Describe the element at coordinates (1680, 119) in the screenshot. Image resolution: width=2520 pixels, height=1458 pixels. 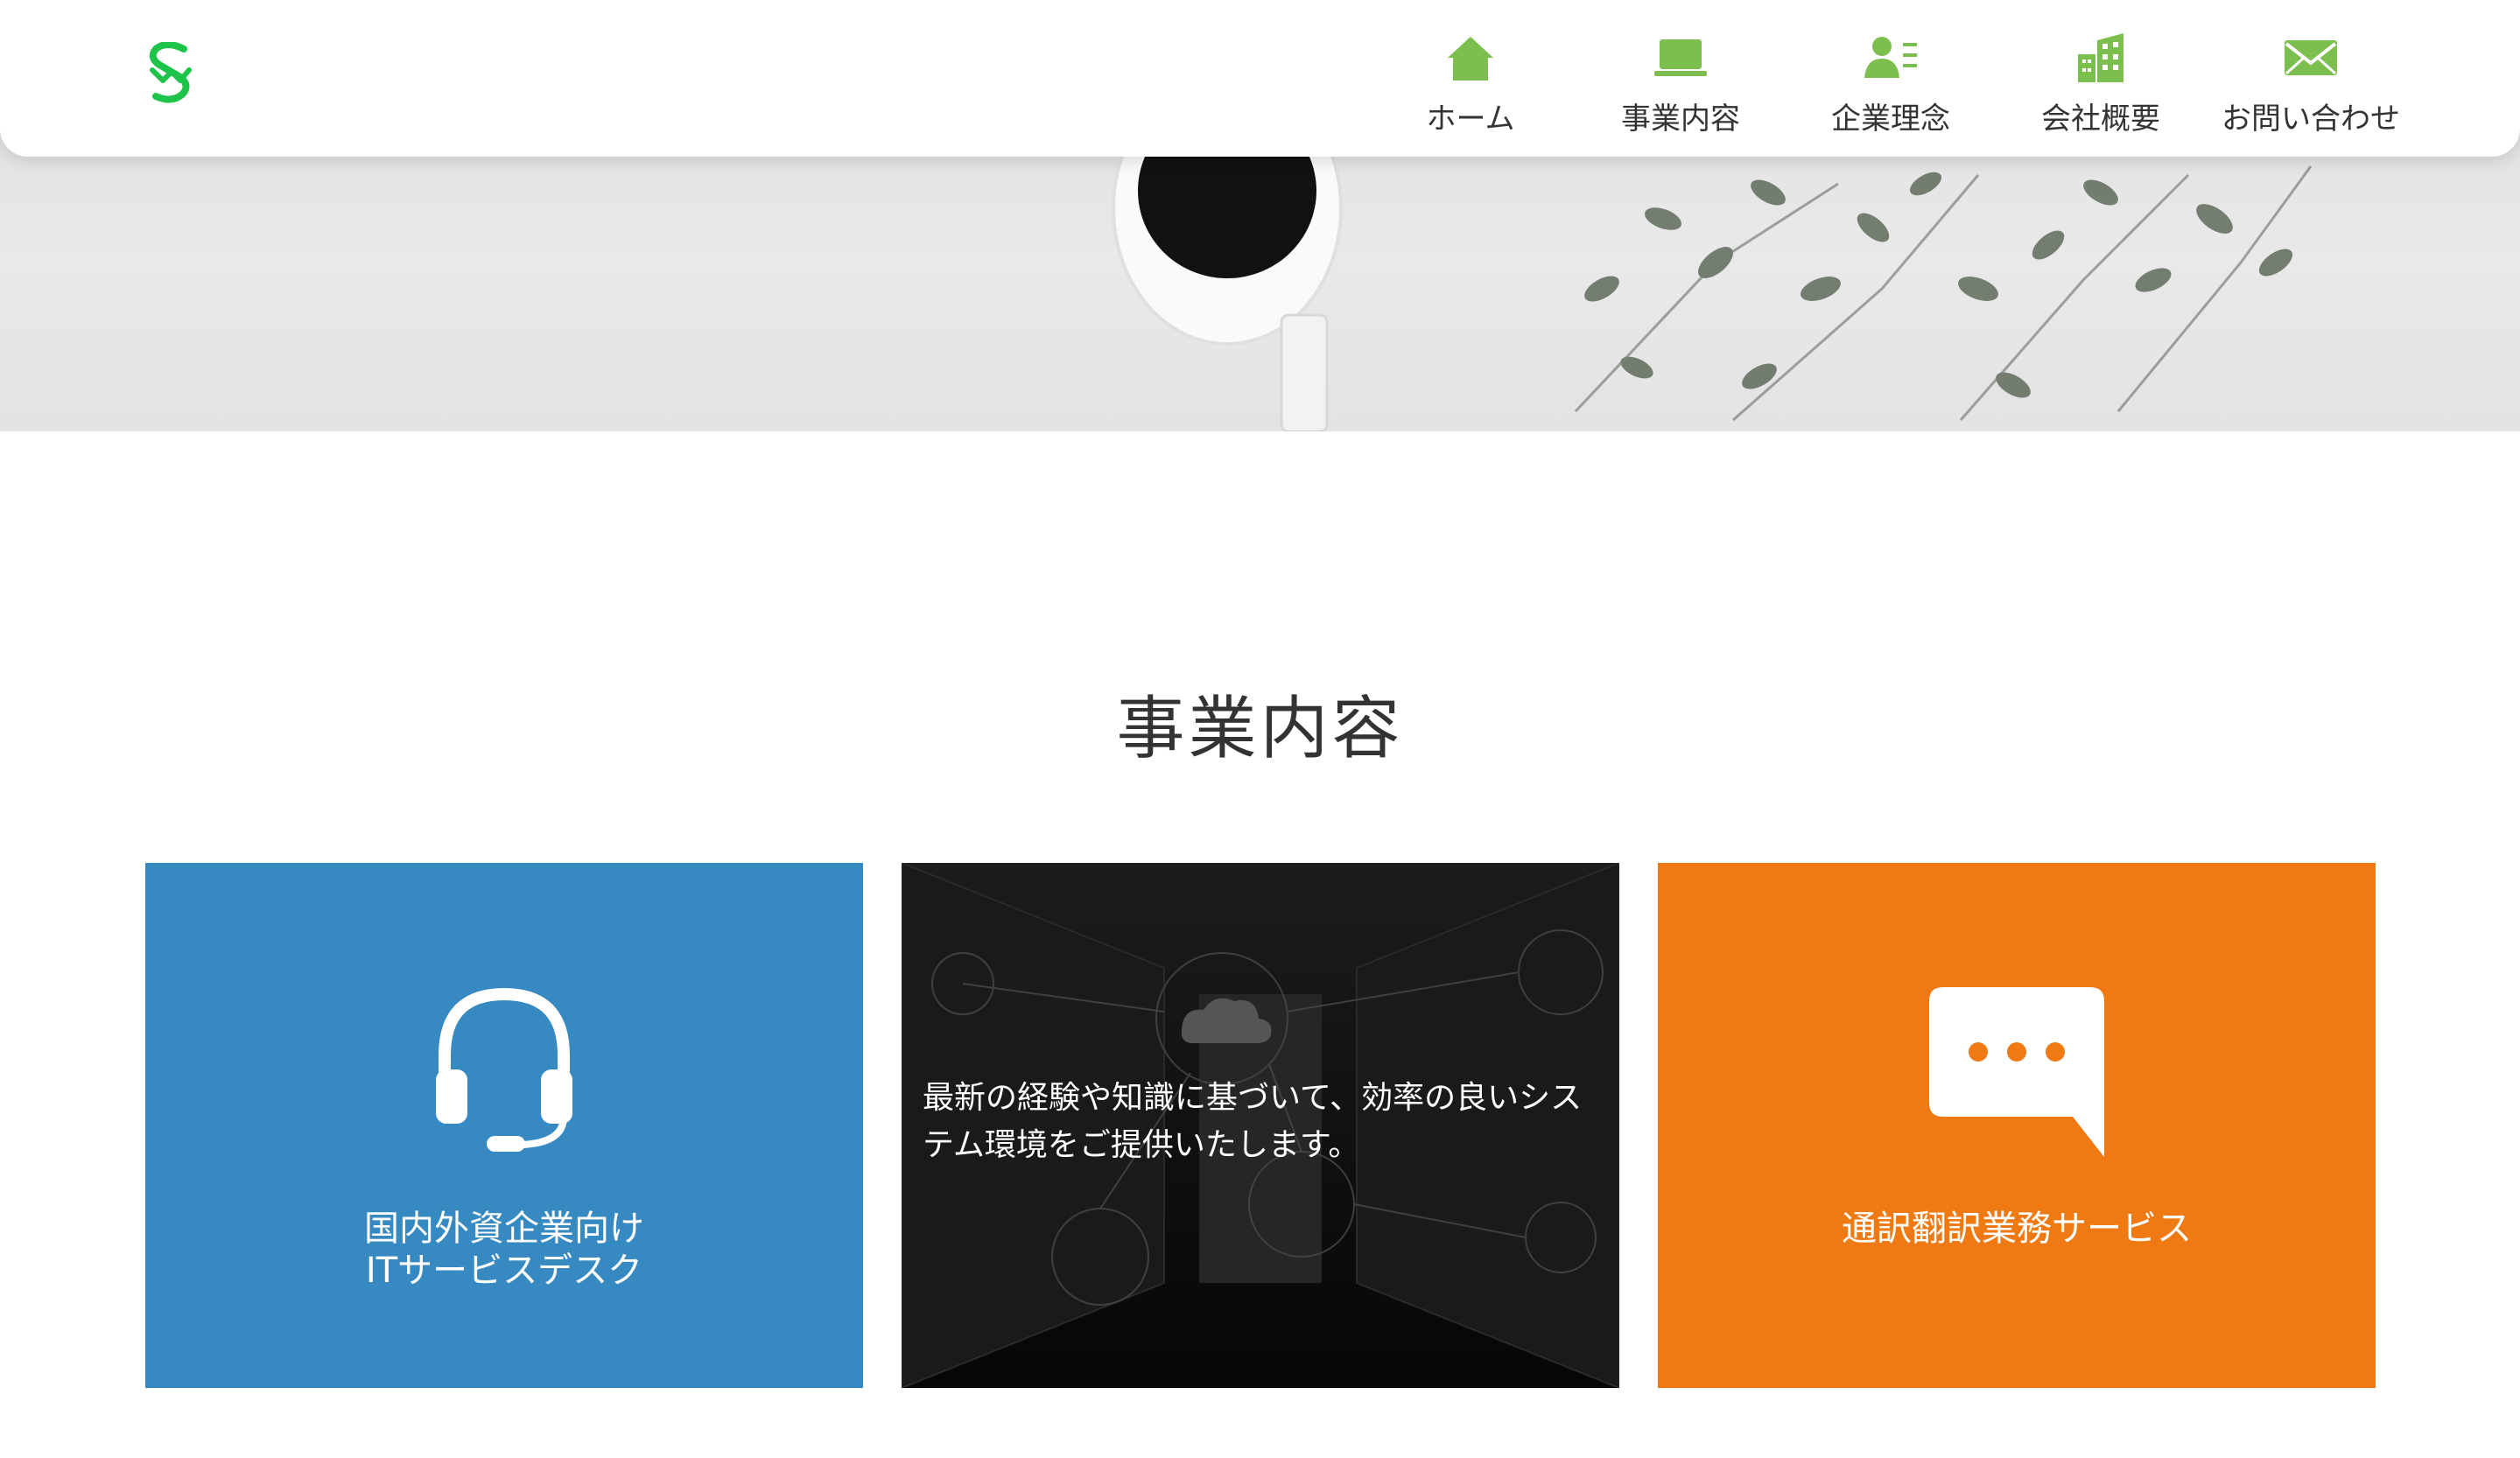
I see `nav-label: 事業内容` at that location.